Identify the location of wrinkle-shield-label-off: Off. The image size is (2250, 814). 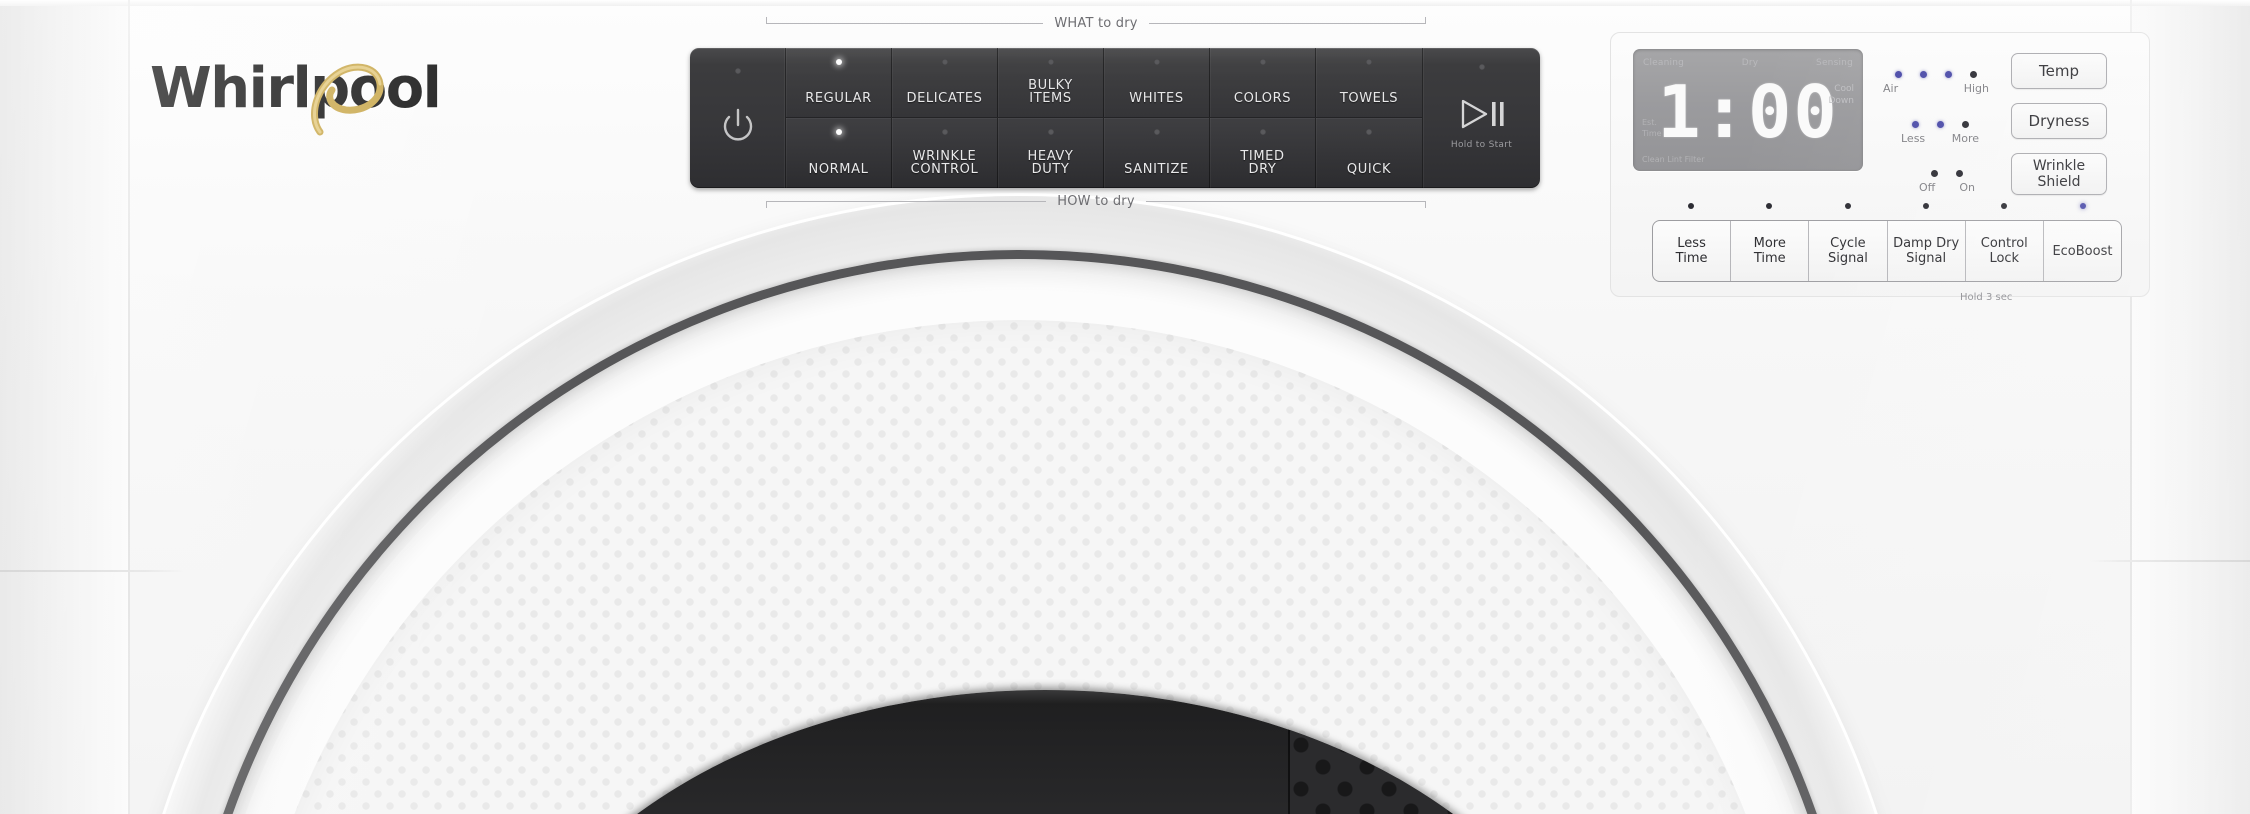
(1927, 187).